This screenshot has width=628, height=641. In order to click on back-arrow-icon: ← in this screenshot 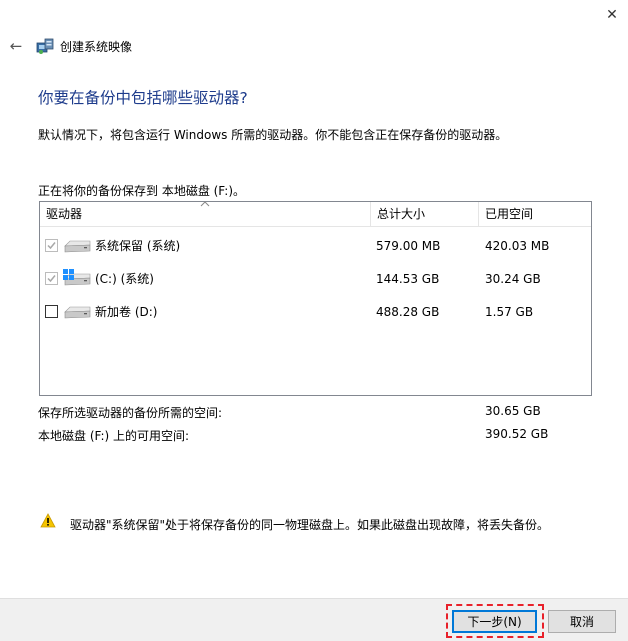, I will do `click(16, 46)`.